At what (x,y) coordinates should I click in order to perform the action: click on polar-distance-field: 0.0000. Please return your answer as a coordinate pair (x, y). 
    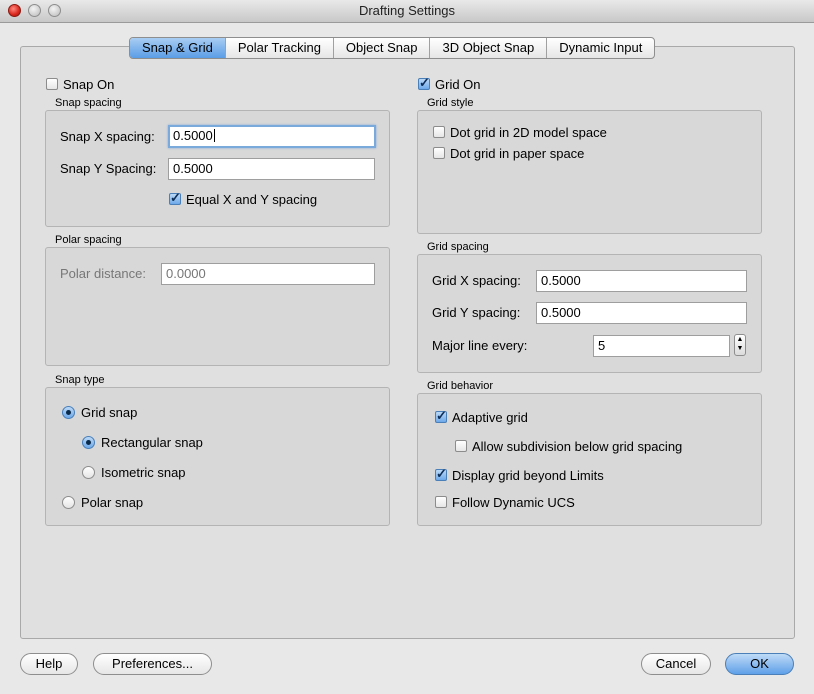
    Looking at the image, I should click on (268, 274).